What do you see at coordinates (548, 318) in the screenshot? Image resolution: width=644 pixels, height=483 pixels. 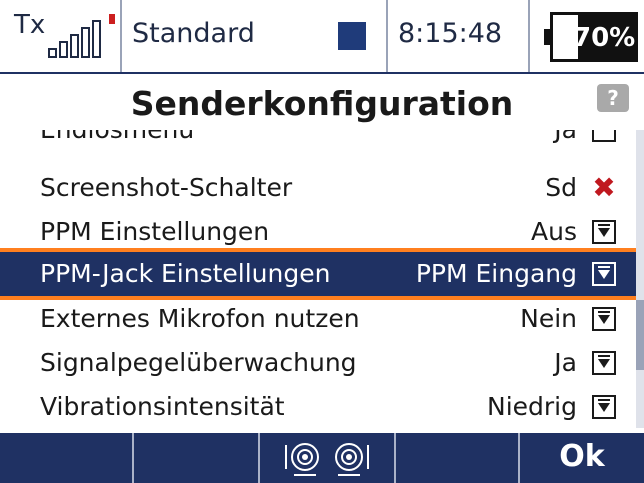 I see `setting-value: Nein` at bounding box center [548, 318].